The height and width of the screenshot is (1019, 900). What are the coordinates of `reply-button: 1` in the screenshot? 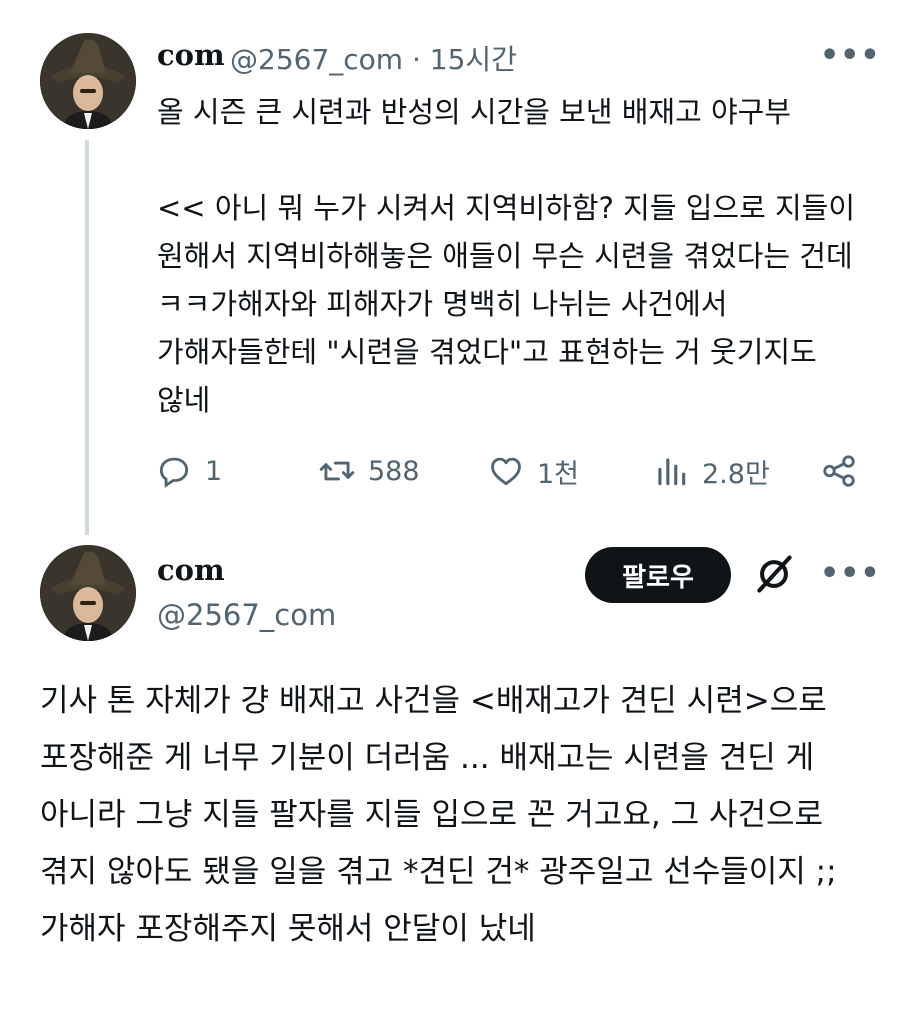 It's located at (188, 471).